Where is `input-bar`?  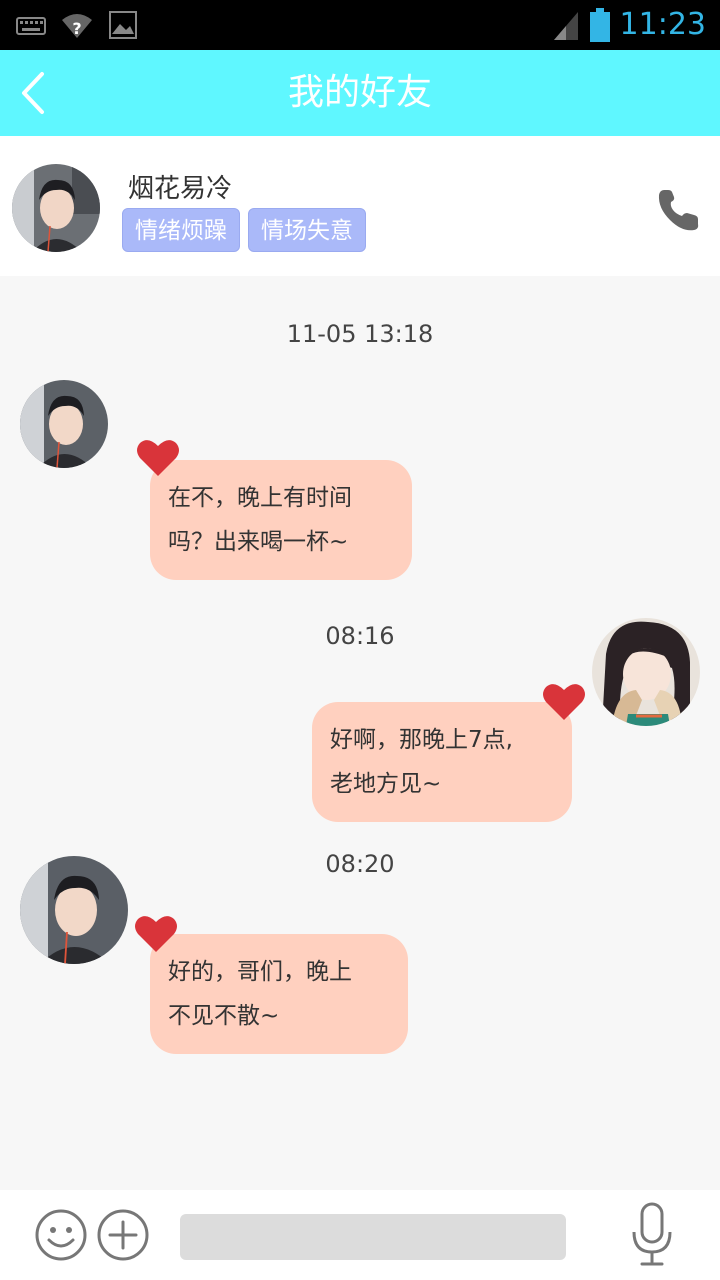
input-bar is located at coordinates (360, 1235).